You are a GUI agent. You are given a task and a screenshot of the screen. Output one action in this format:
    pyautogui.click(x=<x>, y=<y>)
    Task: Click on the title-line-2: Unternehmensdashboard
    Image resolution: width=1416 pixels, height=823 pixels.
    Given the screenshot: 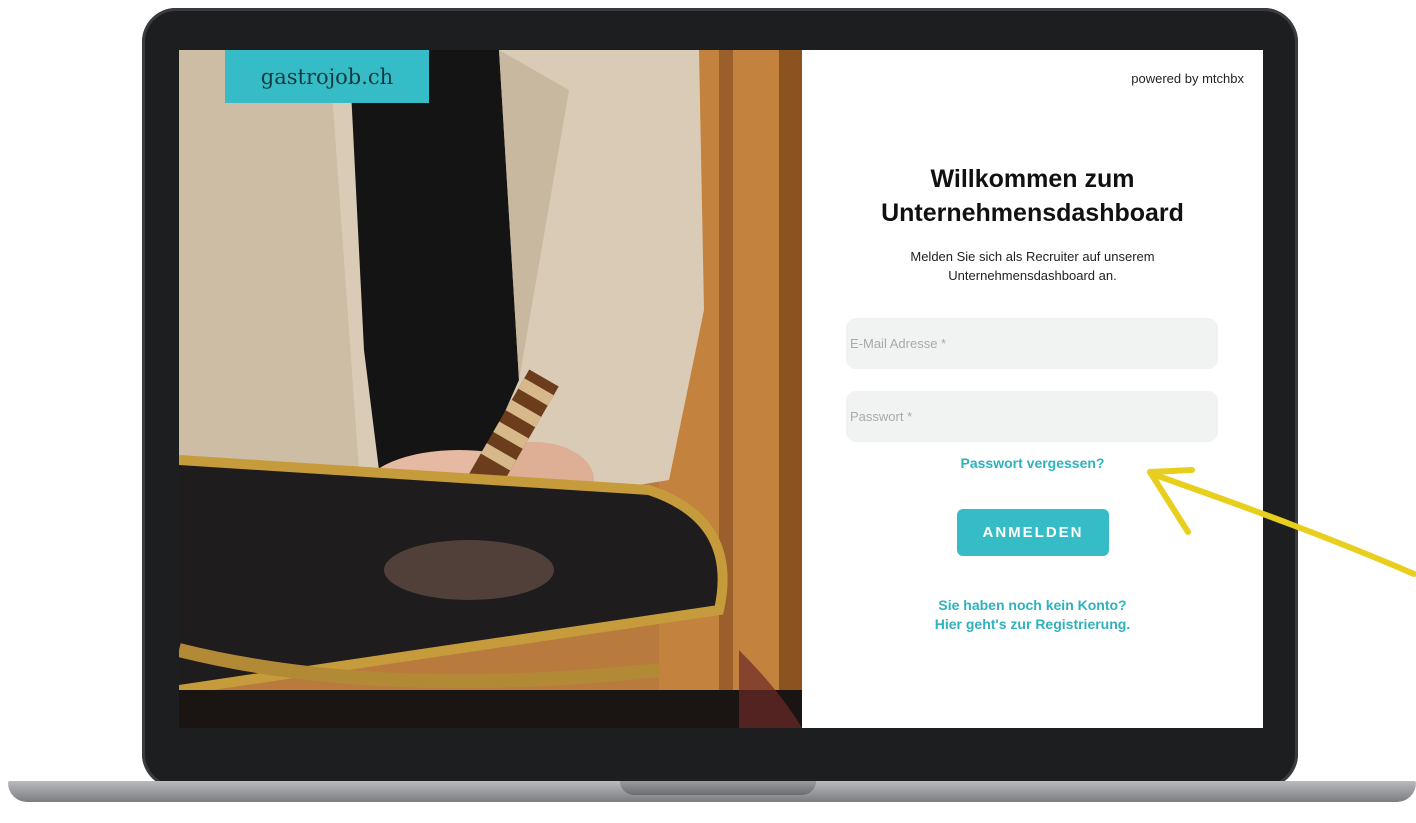 What is the action you would take?
    pyautogui.click(x=1032, y=213)
    